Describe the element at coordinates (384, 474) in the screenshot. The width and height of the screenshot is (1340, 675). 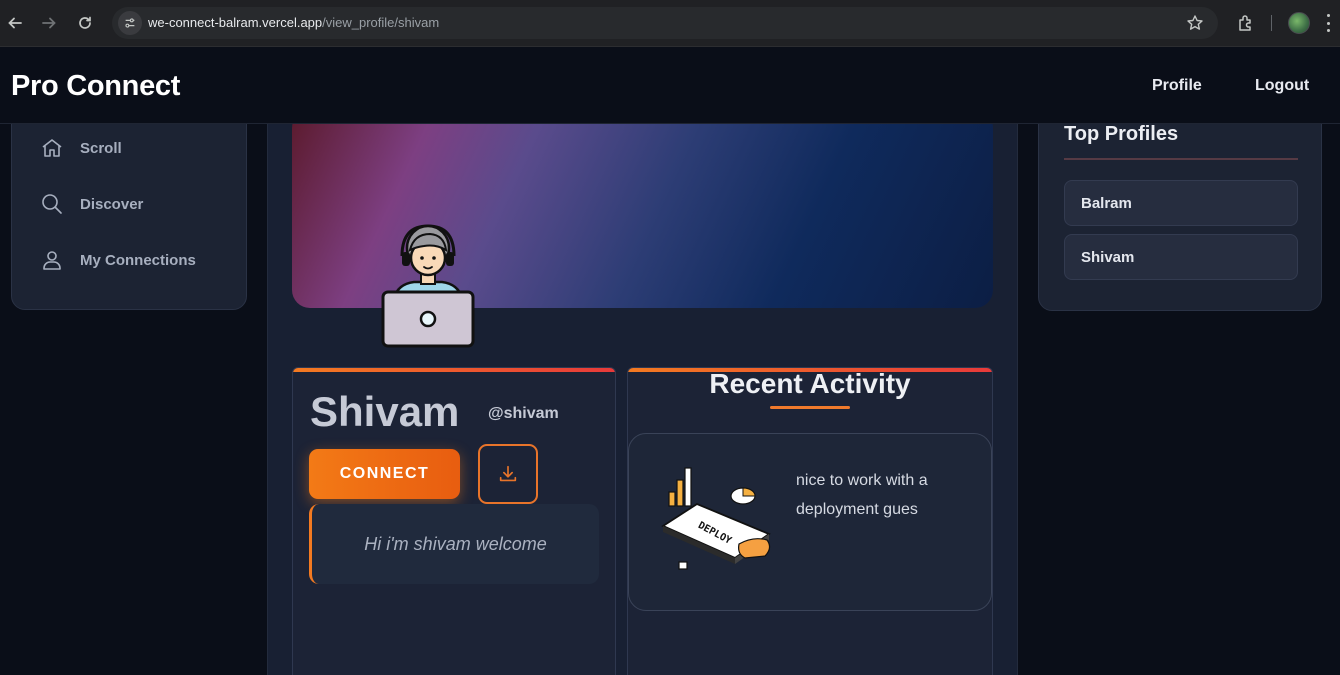
I see `connect-button: CONNECT` at that location.